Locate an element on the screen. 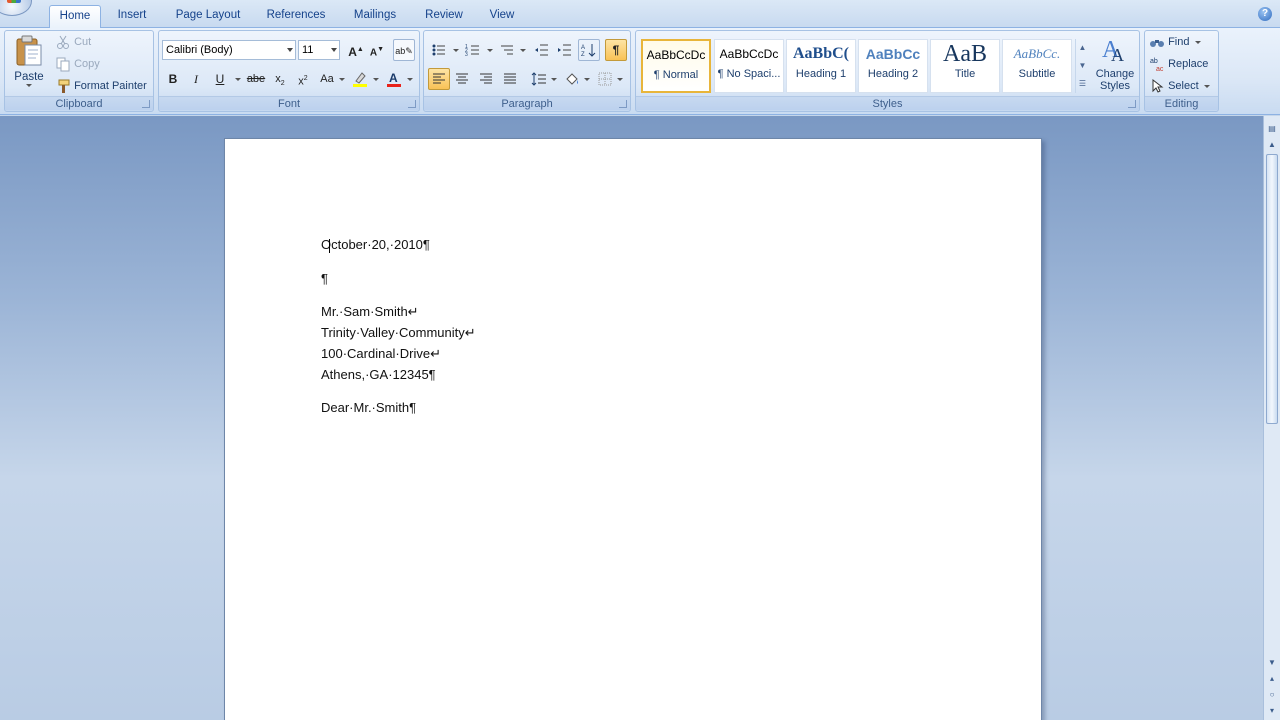 The height and width of the screenshot is (720, 1280). letter-greeting: Dear·Mr.·Smith¶ is located at coordinates (368, 407).